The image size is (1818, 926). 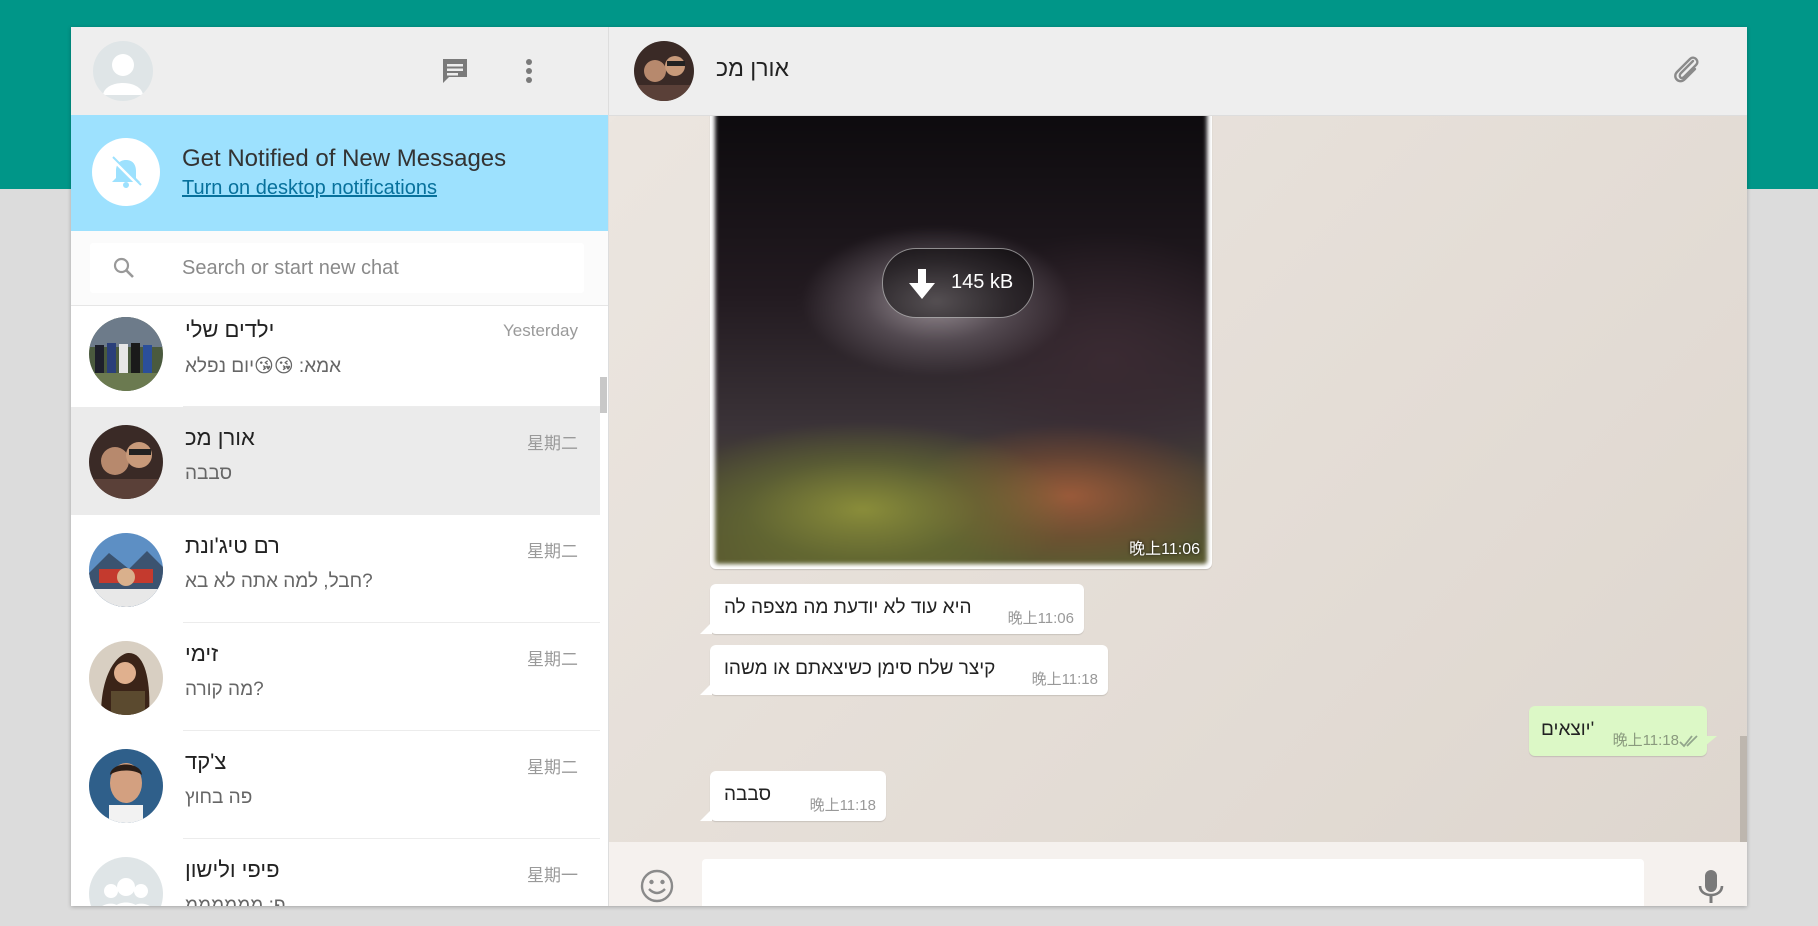 What do you see at coordinates (232, 869) in the screenshot?
I see `chat-name: פיפי ולישון` at bounding box center [232, 869].